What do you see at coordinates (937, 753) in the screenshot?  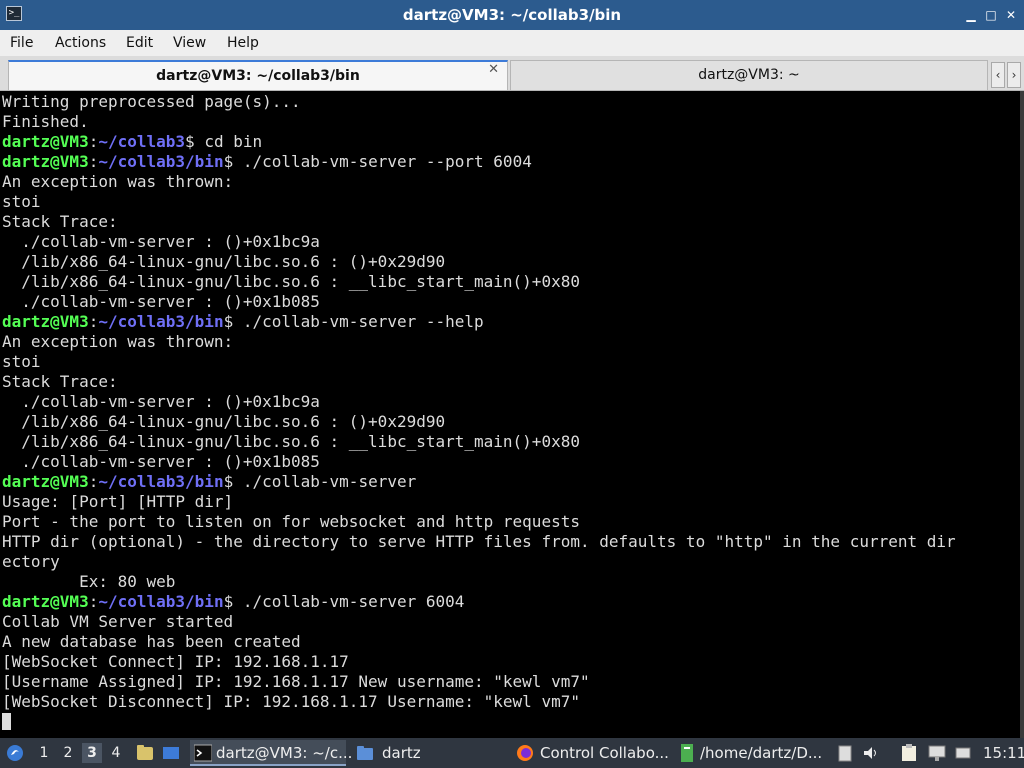 I see `display-icon` at bounding box center [937, 753].